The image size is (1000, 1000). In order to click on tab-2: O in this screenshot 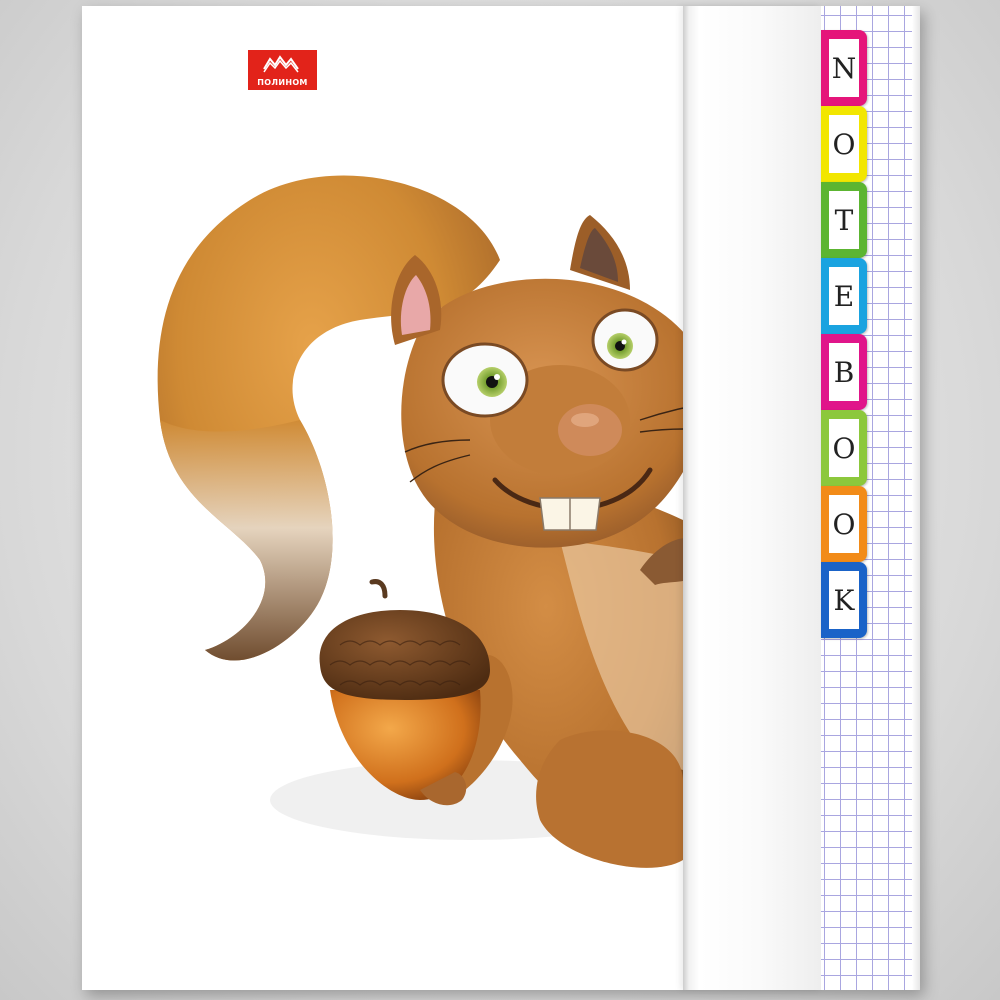, I will do `click(844, 144)`.